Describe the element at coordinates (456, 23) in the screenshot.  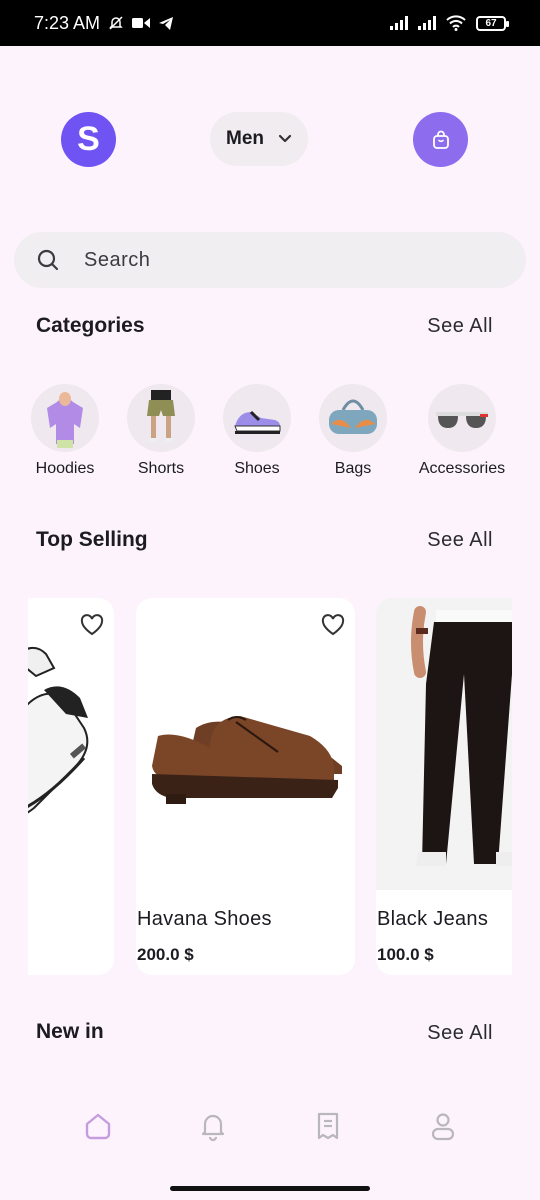
I see `wifi-icon` at that location.